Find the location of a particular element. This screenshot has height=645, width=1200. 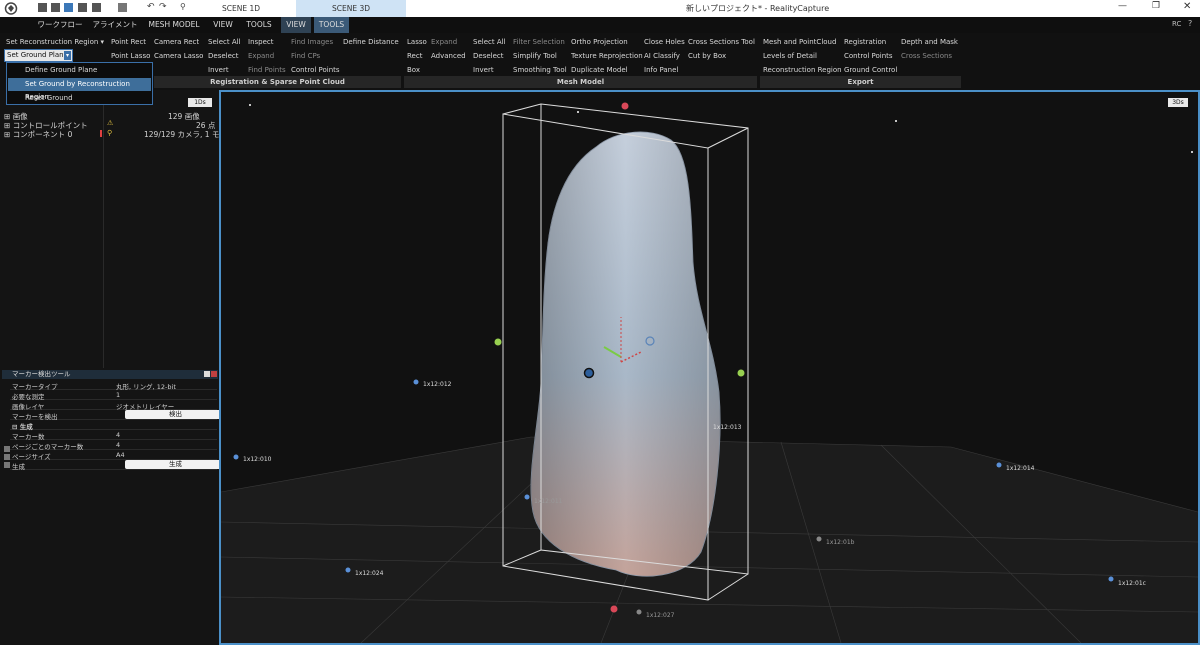

set-reconstruction-region-button: Set Reconstruction Region ▾ is located at coordinates (55, 42).